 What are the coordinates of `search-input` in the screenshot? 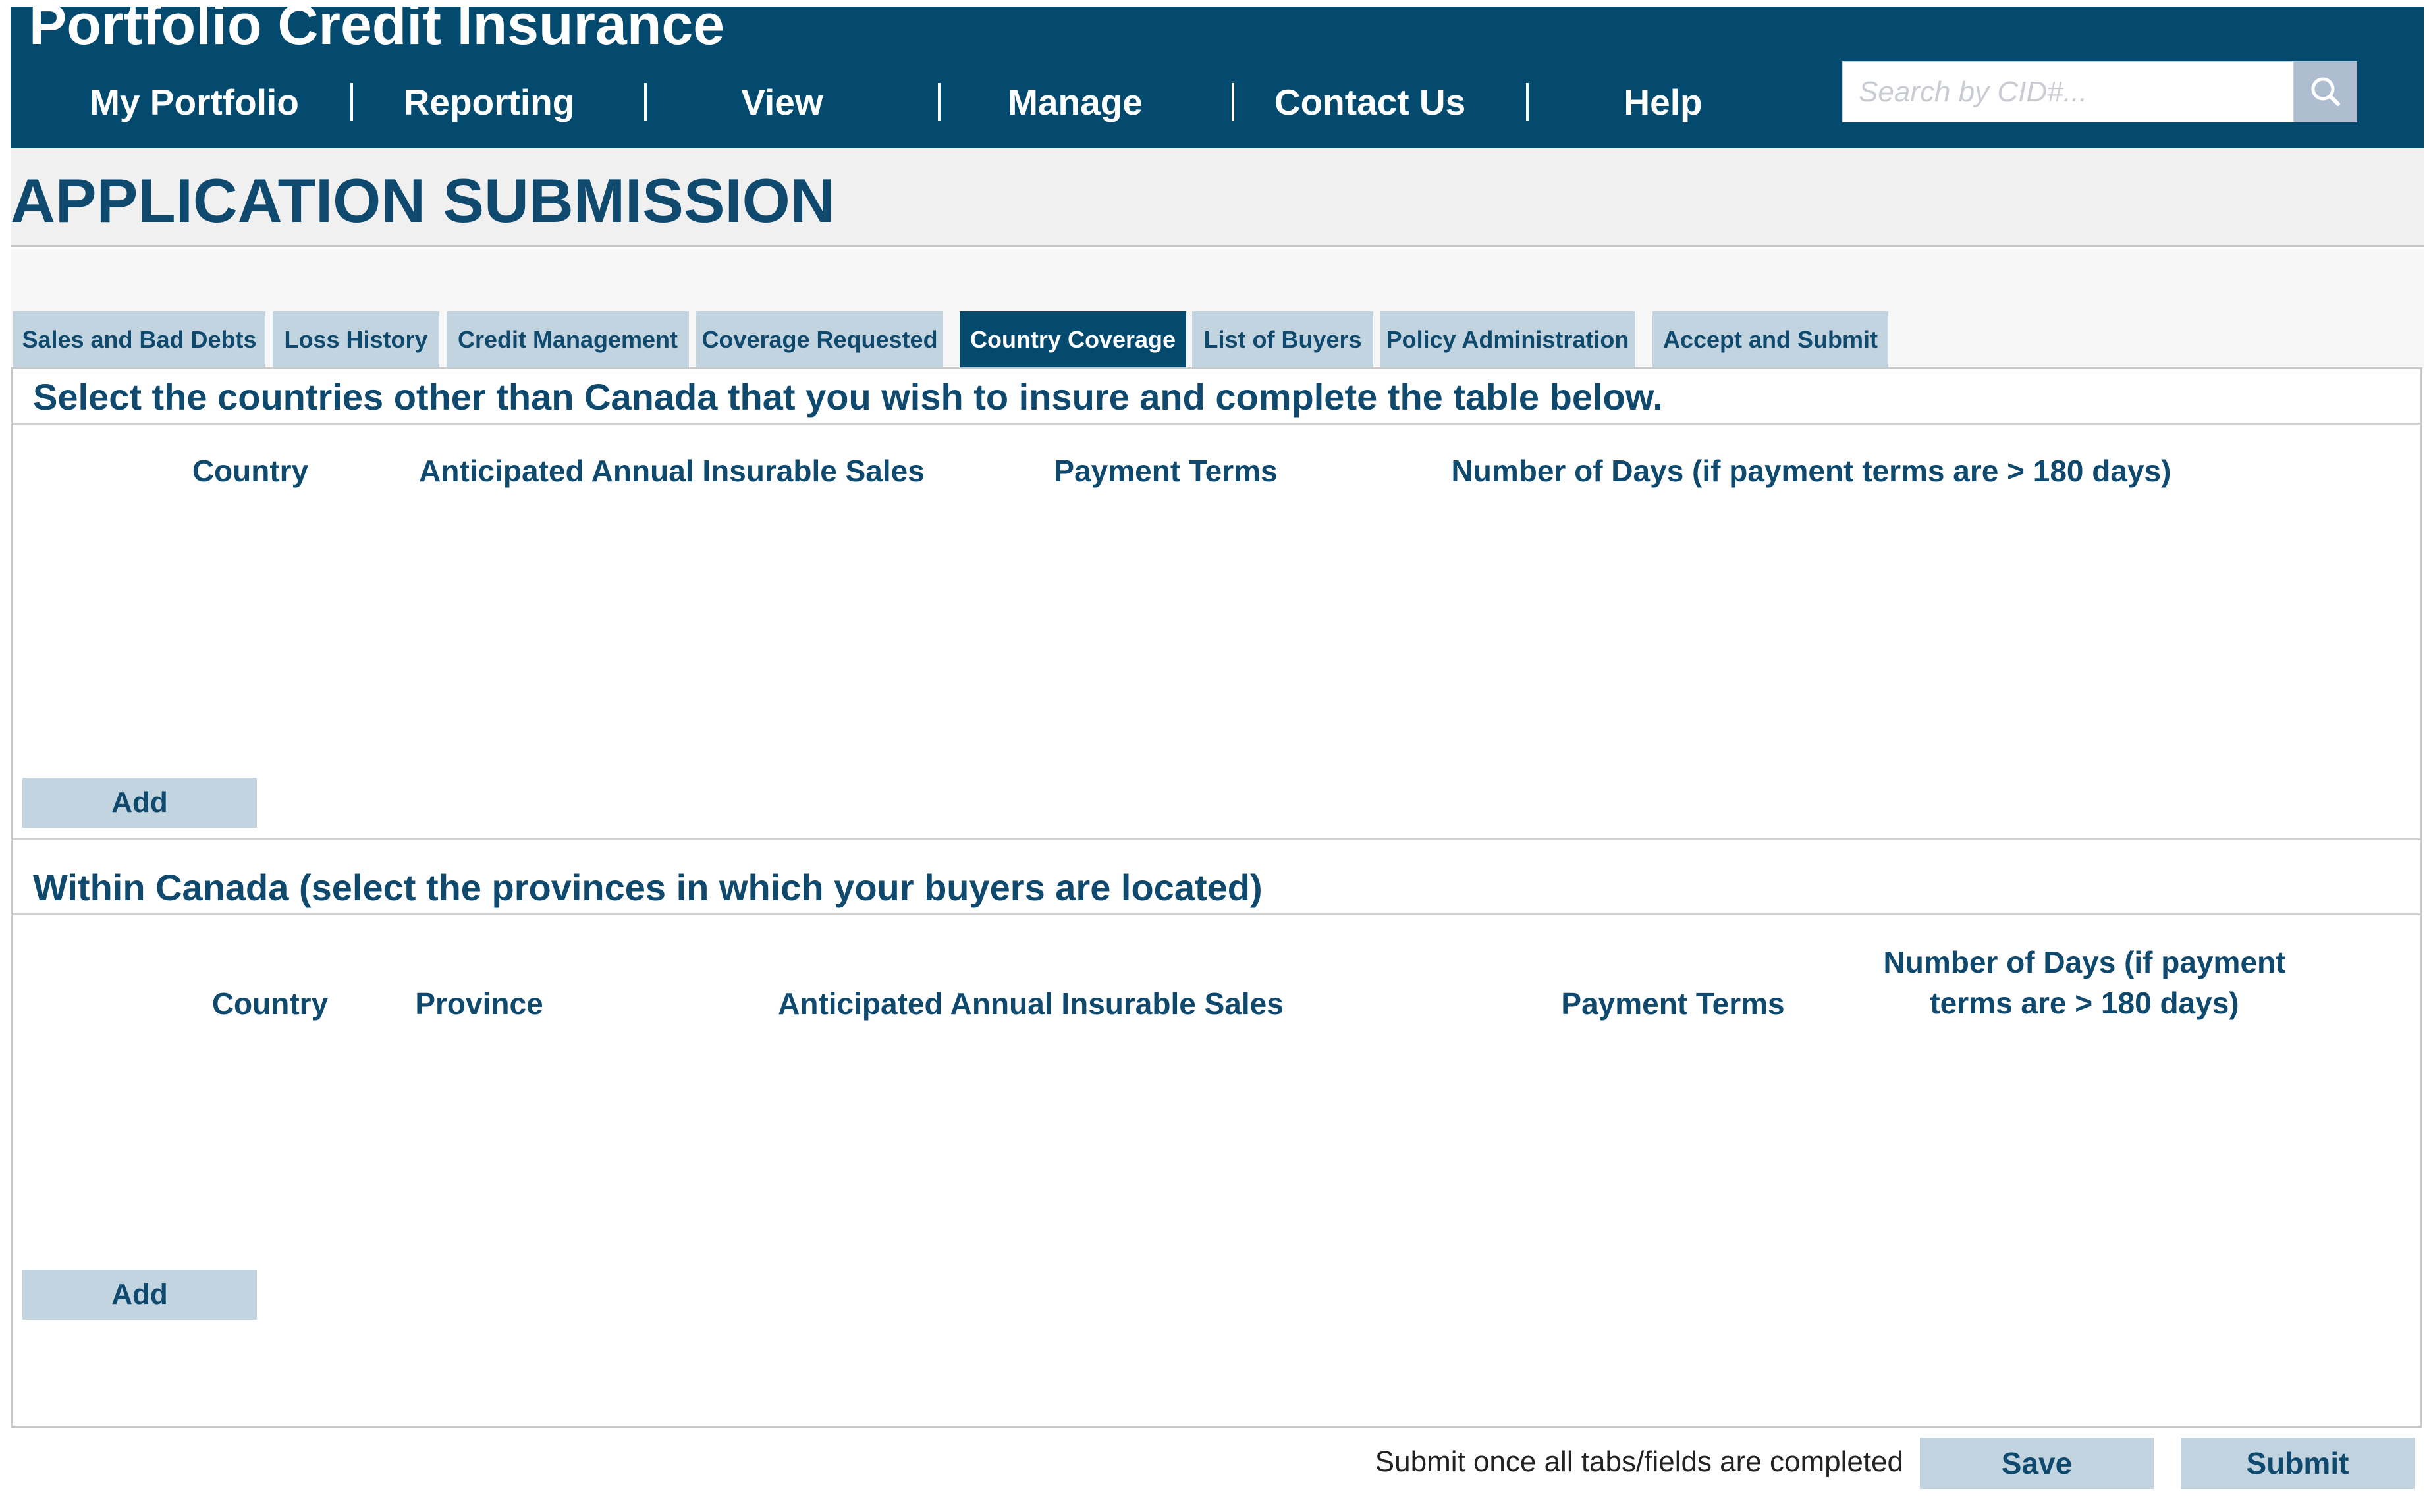 It's located at (2068, 92).